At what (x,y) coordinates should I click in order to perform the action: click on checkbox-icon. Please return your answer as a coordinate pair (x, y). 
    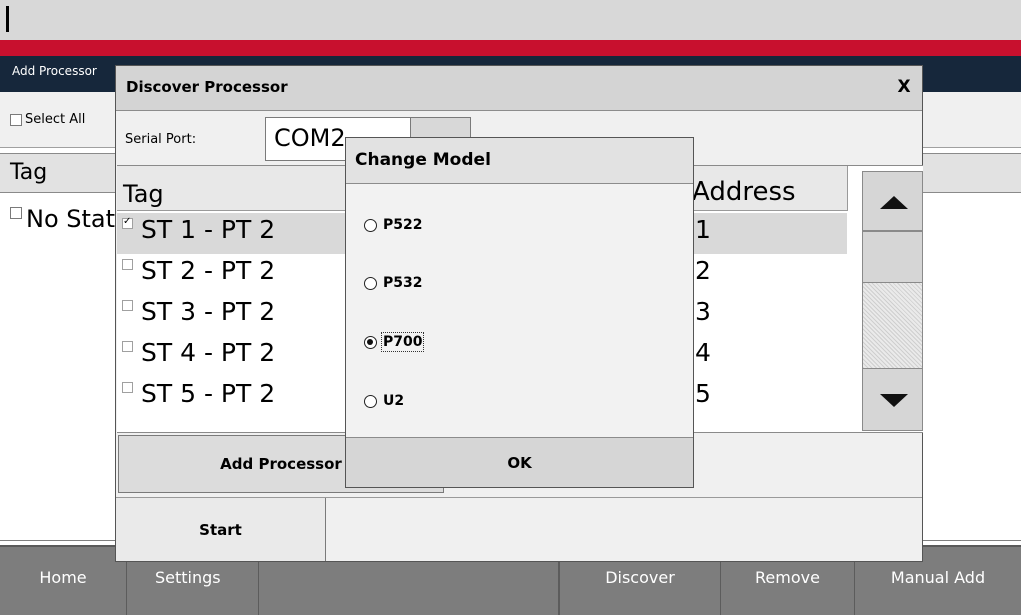
    Looking at the image, I should click on (16, 119).